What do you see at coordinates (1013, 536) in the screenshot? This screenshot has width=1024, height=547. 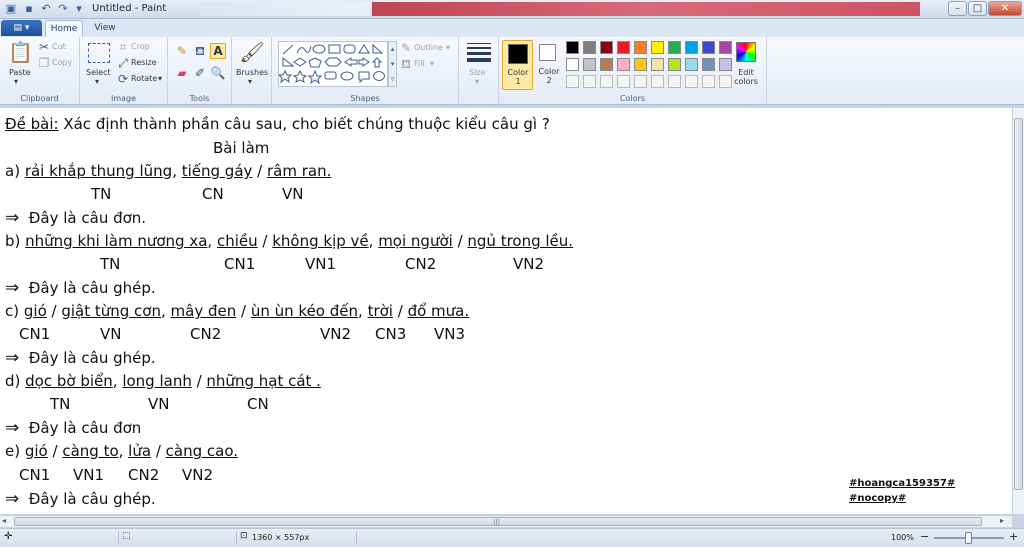 I see `zoom-in-button: +` at bounding box center [1013, 536].